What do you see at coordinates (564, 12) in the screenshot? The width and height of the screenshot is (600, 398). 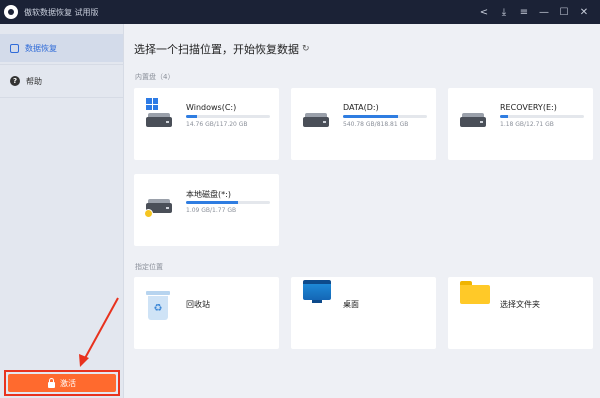 I see `maximize-icon: ☐` at bounding box center [564, 12].